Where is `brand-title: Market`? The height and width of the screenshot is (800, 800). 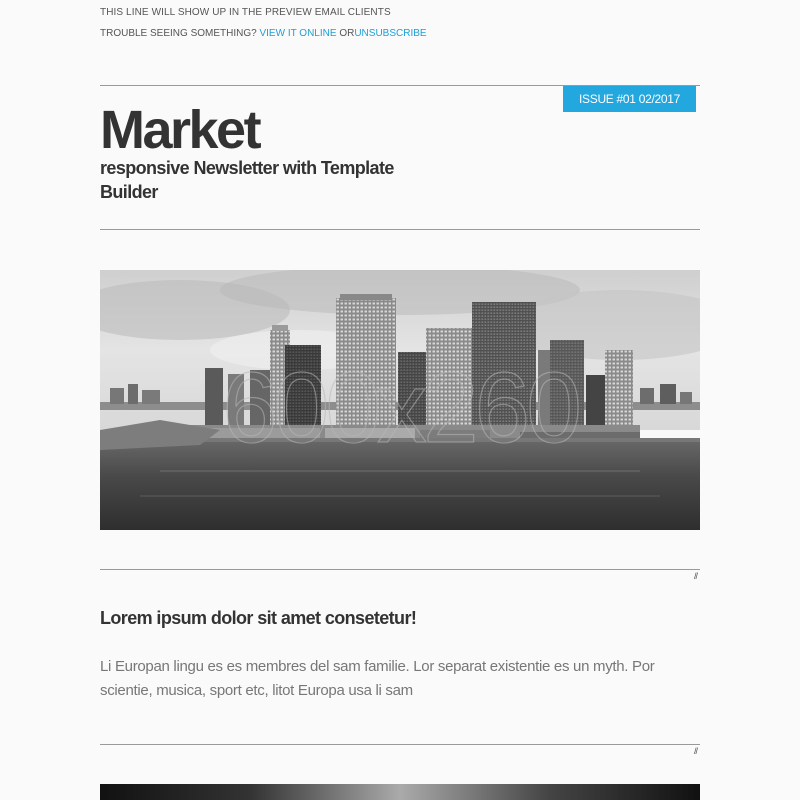 brand-title: Market is located at coordinates (181, 130).